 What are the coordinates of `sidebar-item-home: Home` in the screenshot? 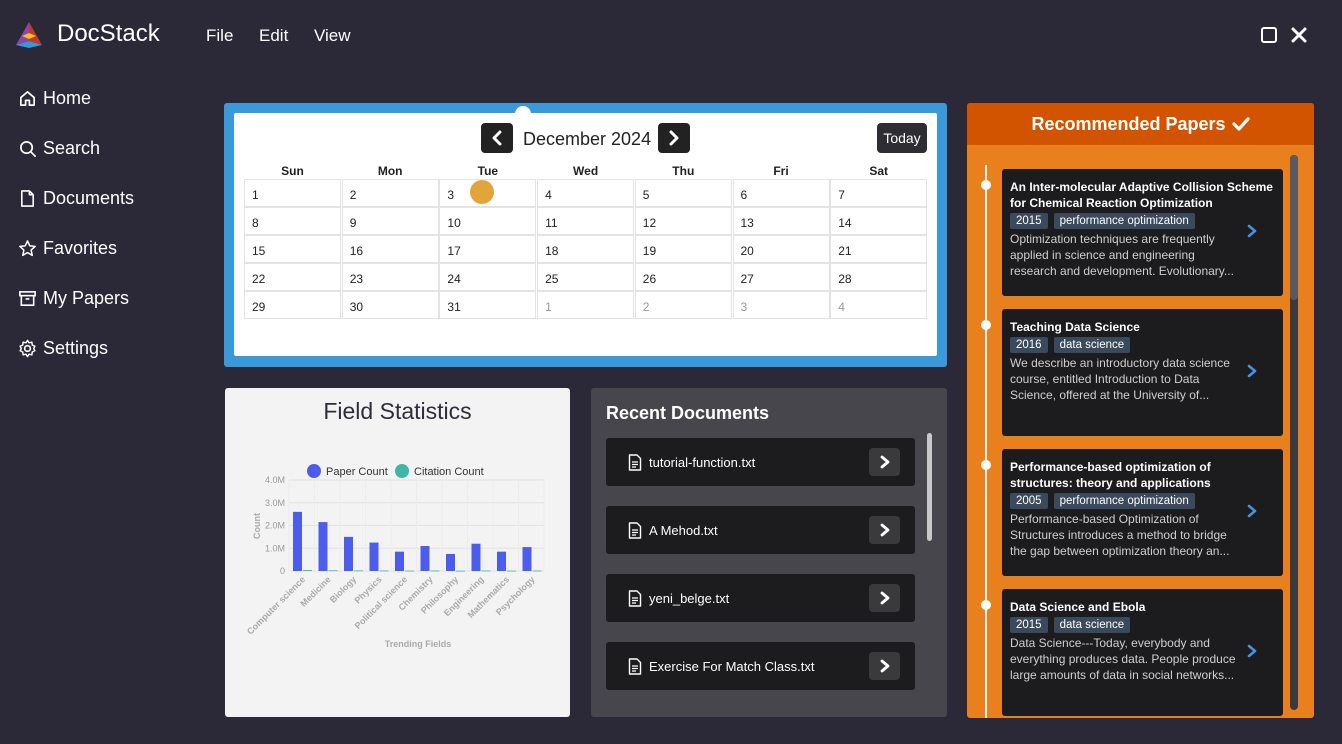 It's located at (54, 98).